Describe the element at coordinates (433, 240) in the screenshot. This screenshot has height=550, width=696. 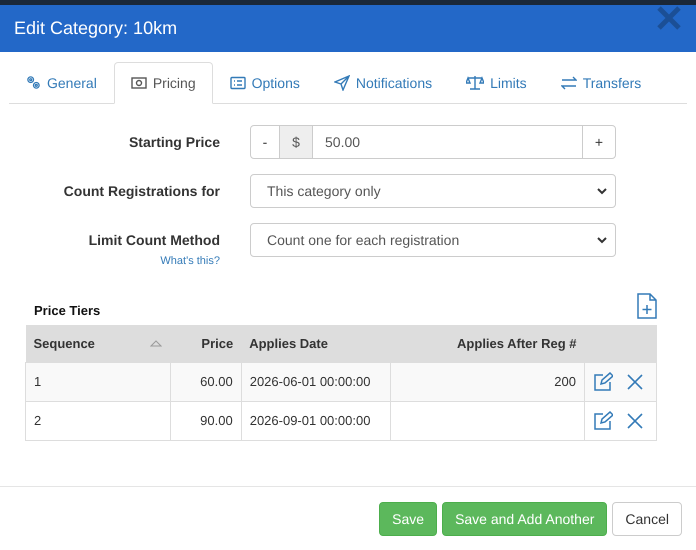
I see `select-field: Count one for each registration` at that location.